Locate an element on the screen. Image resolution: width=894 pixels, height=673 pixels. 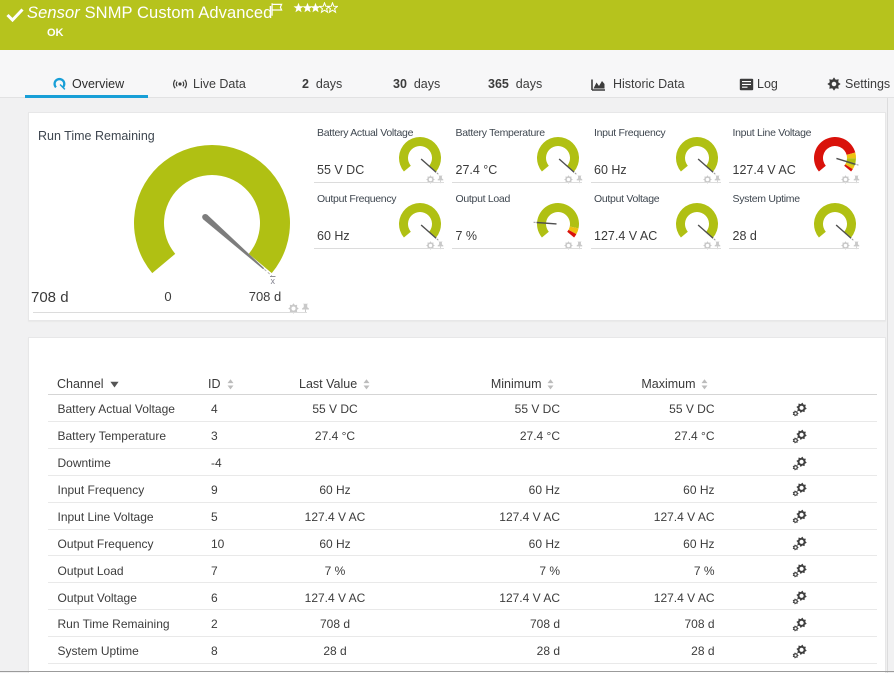
svg-text: x is located at coordinates (273, 281).